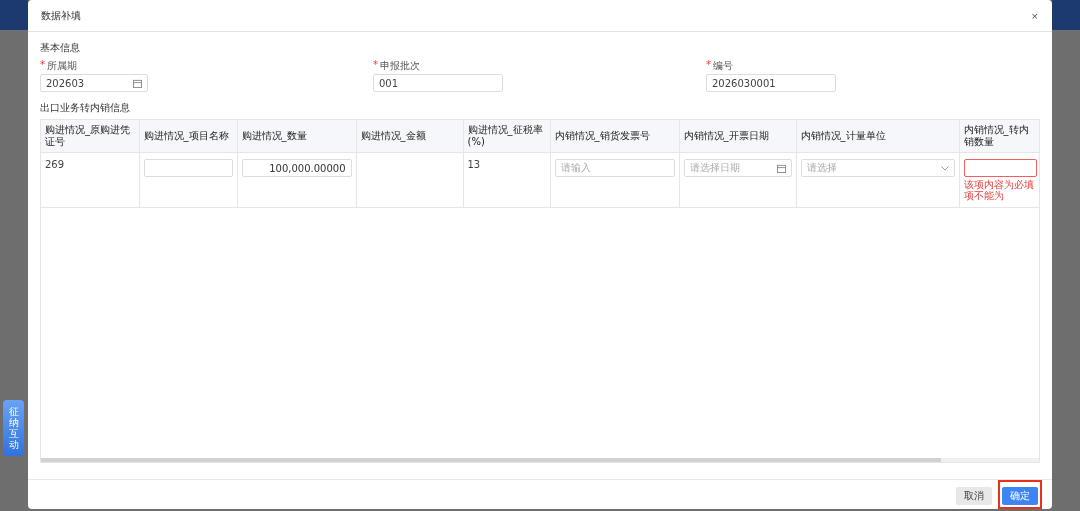 This screenshot has width=1080, height=511. Describe the element at coordinates (1020, 496) in the screenshot. I see `confirm-button: 确定` at that location.